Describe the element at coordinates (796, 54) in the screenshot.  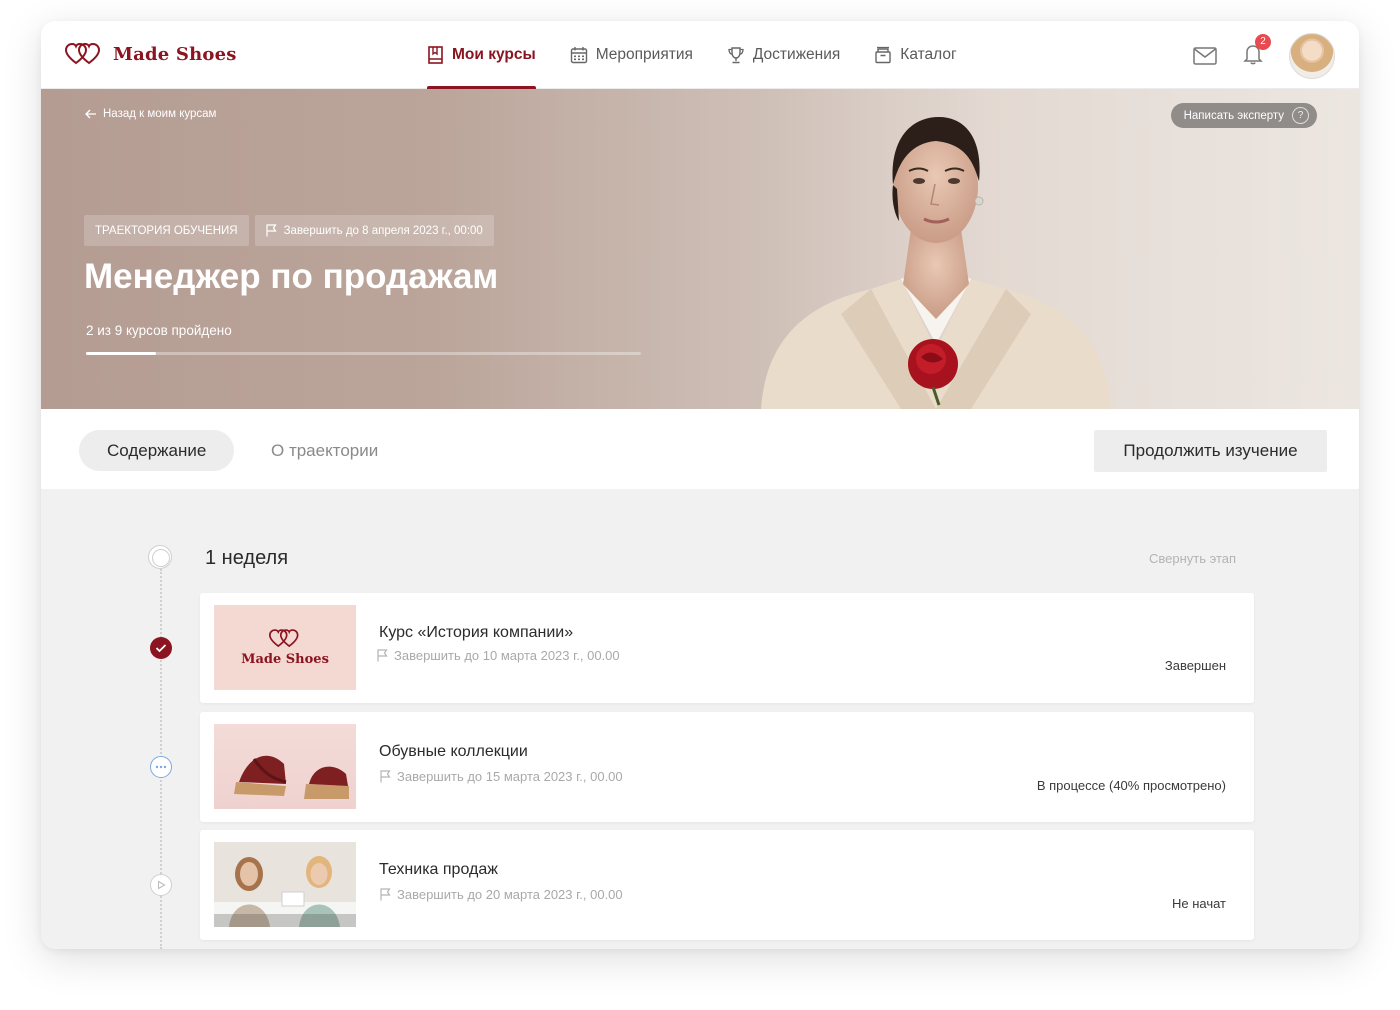
I see `nav-label: Достижения` at that location.